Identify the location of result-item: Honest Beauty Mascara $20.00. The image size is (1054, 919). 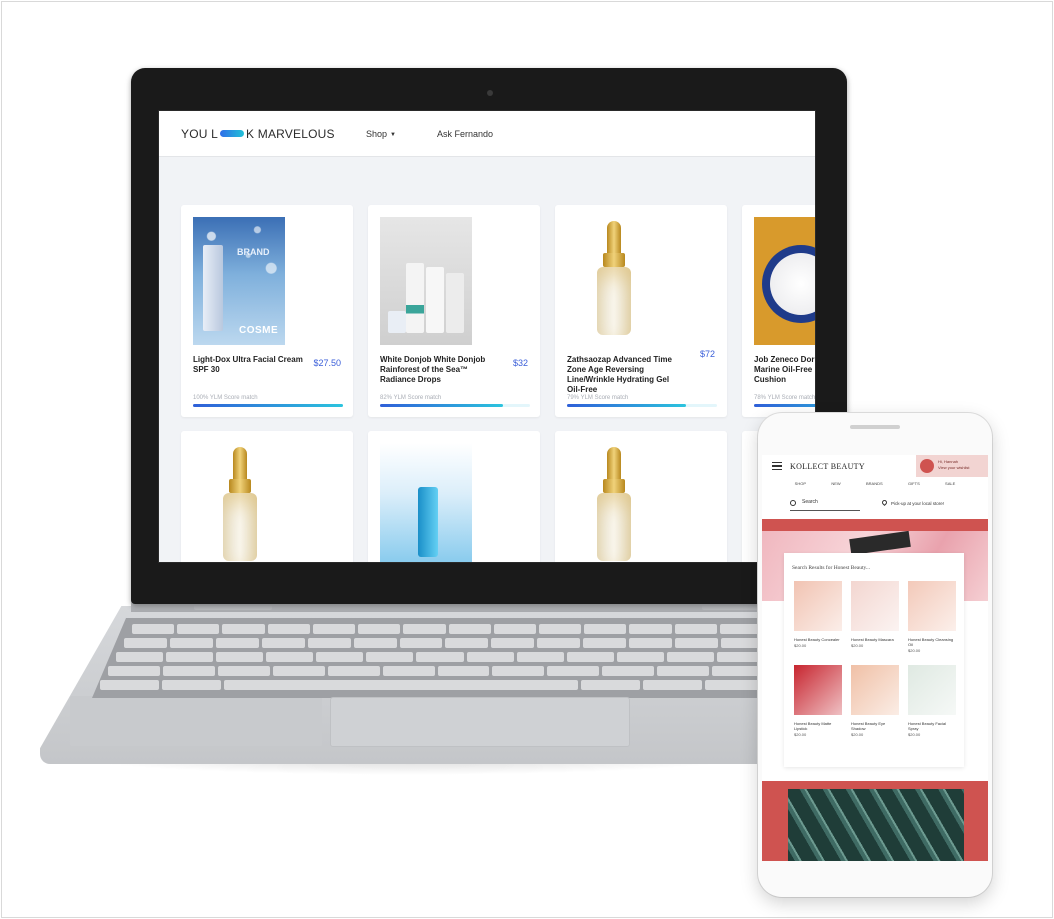
(875, 614).